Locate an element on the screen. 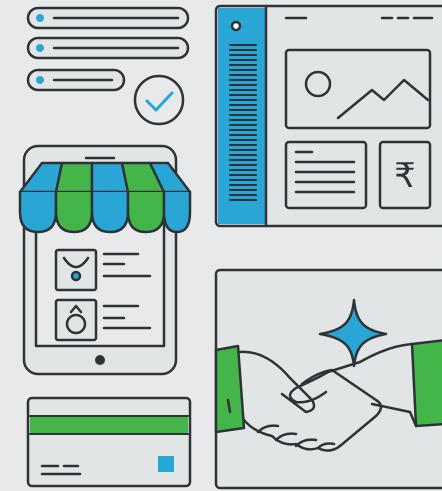 Image resolution: width=442 pixels, height=491 pixels. rupee-icon: ₹ is located at coordinates (405, 176).